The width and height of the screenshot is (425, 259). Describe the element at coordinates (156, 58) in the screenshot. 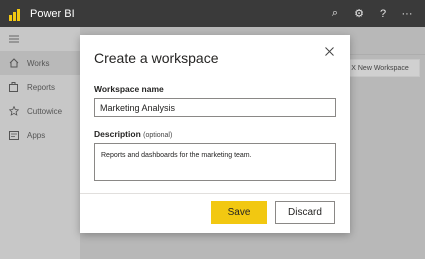

I see `dialog-title: Create a workspace` at that location.